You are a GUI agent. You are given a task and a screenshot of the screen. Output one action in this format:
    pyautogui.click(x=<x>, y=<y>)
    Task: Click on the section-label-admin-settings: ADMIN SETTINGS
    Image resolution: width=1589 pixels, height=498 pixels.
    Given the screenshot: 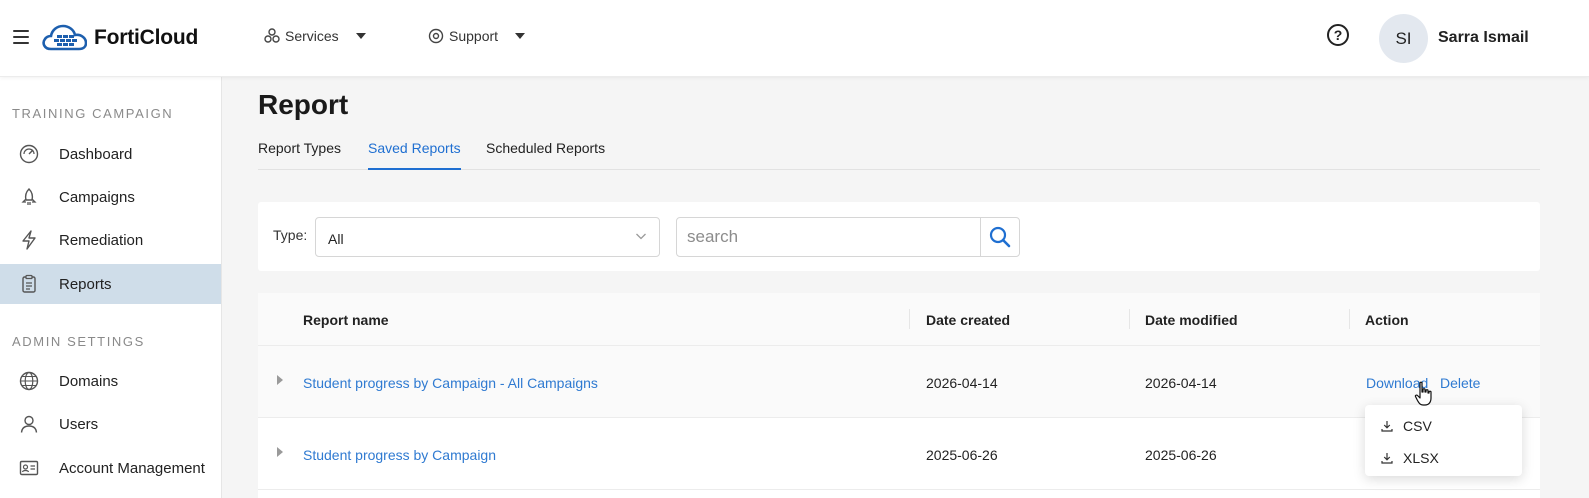 What is the action you would take?
    pyautogui.click(x=78, y=341)
    